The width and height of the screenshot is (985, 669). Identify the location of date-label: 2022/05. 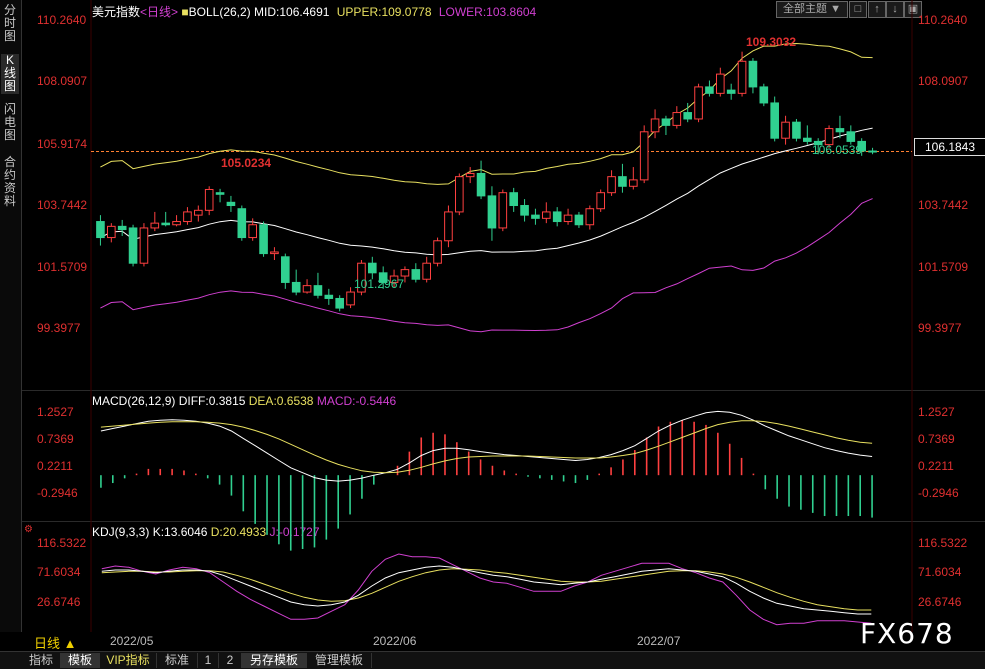
(132, 641).